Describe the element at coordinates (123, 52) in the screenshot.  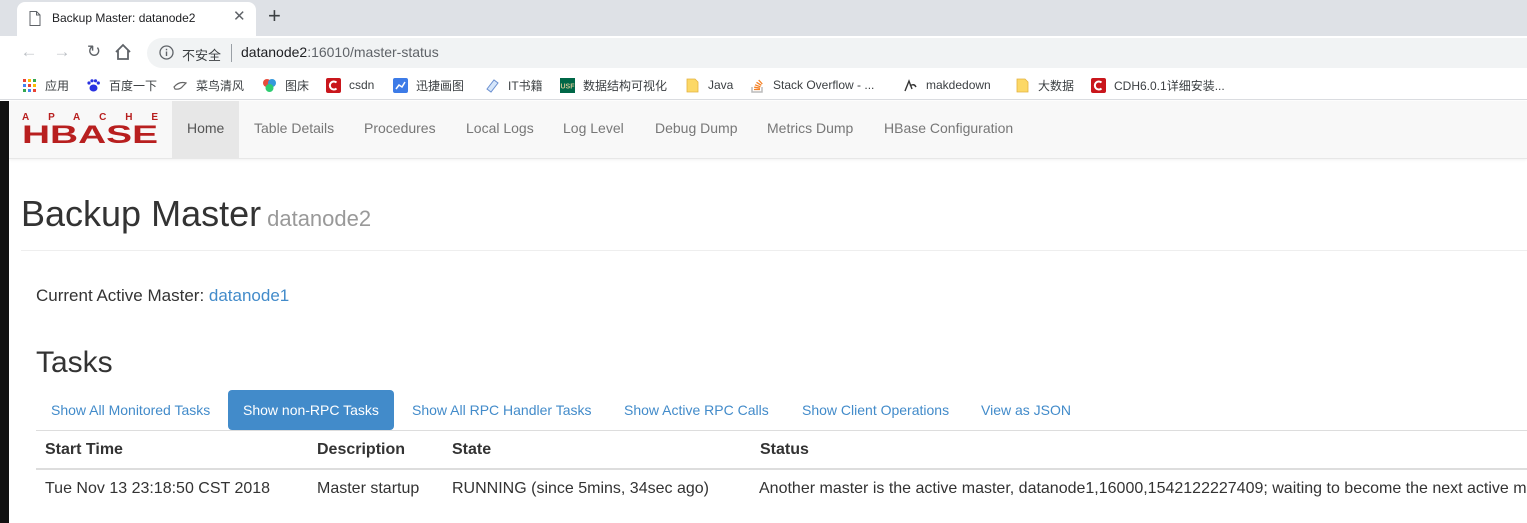
I see `home-icon` at that location.